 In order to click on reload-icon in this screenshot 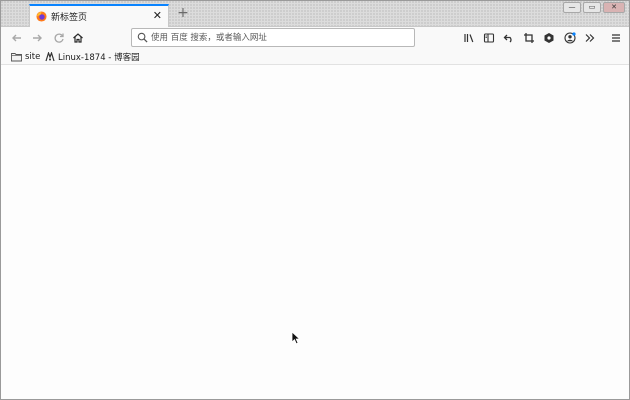, I will do `click(59, 38)`.